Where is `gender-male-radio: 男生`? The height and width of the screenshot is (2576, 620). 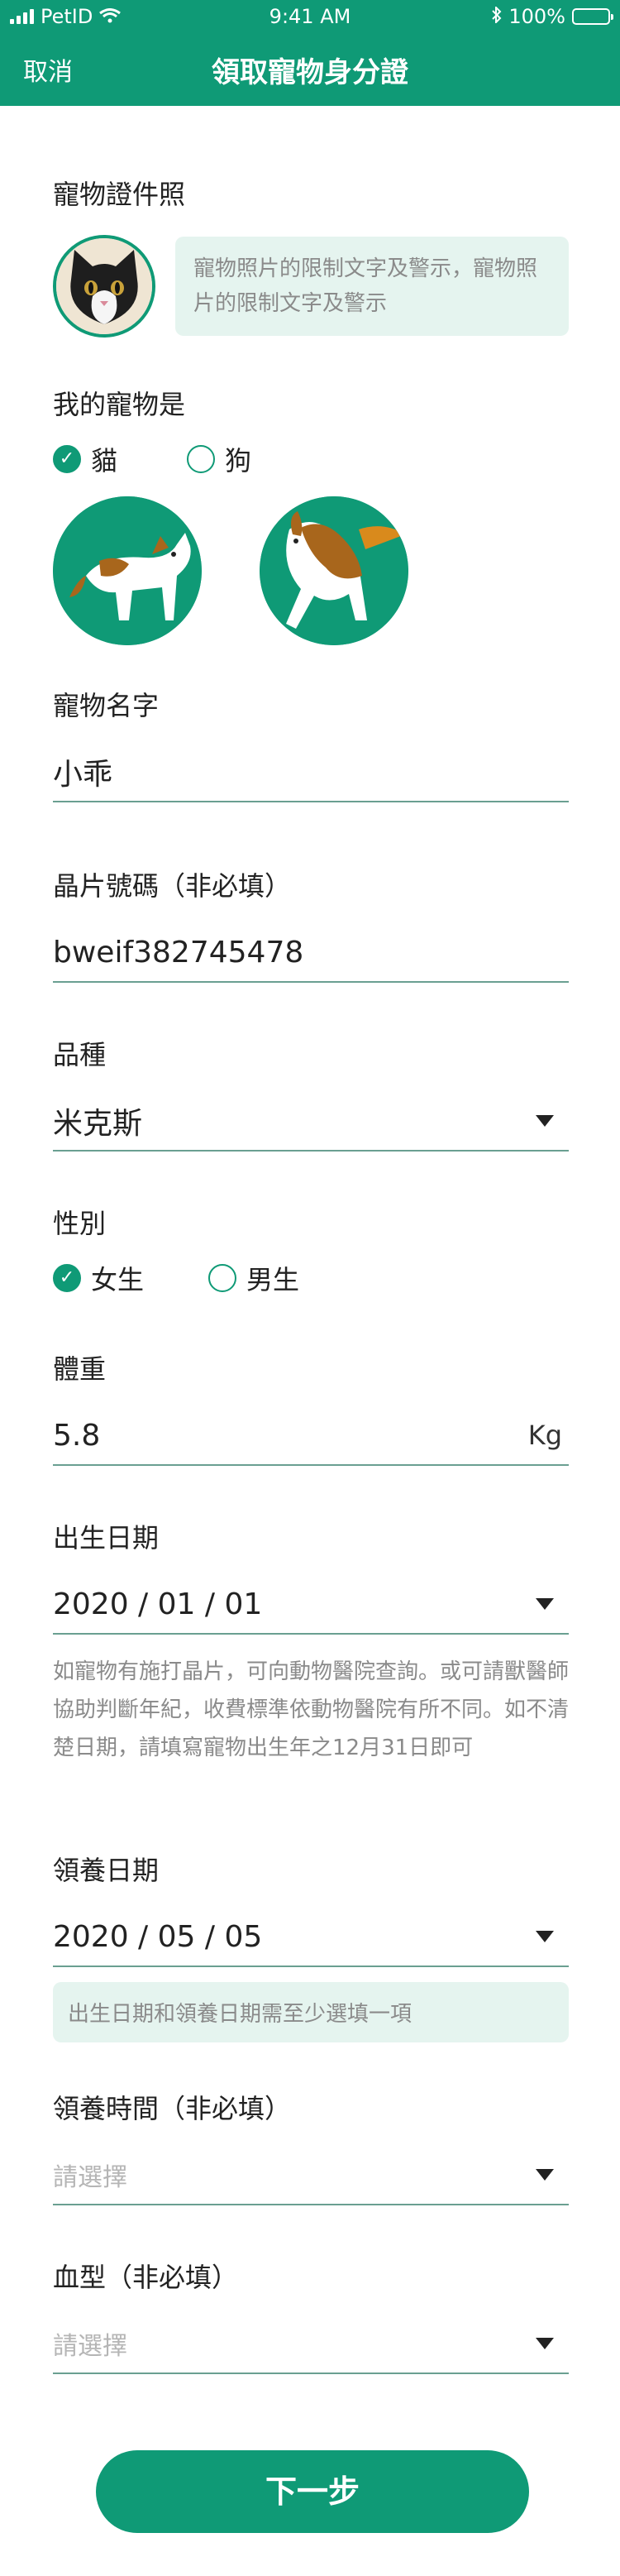 gender-male-radio: 男生 is located at coordinates (254, 1278).